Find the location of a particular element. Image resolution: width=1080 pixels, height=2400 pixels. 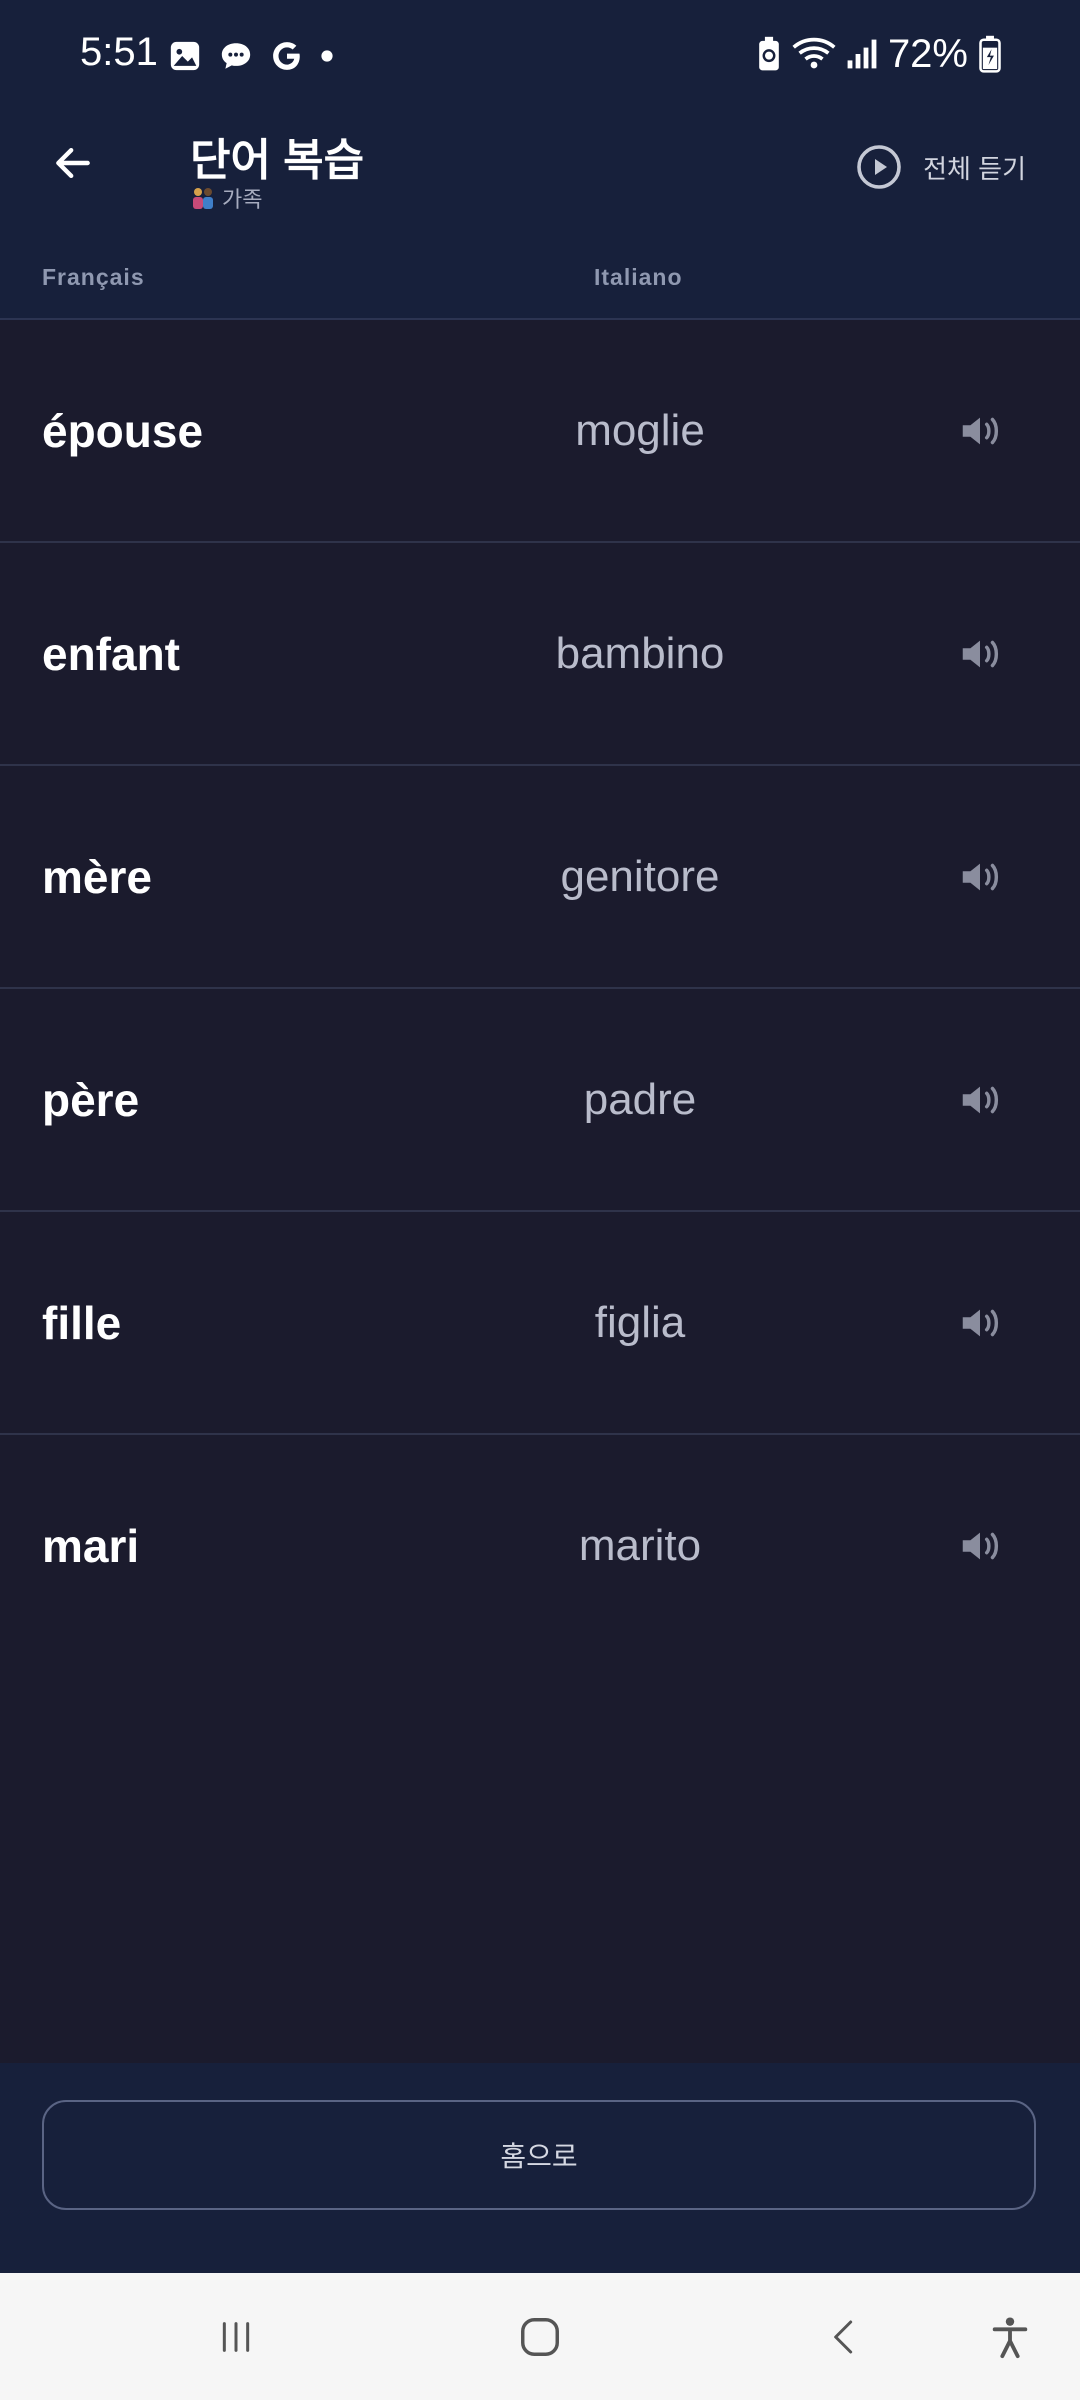

word-row: mère genitore is located at coordinates (540, 877).